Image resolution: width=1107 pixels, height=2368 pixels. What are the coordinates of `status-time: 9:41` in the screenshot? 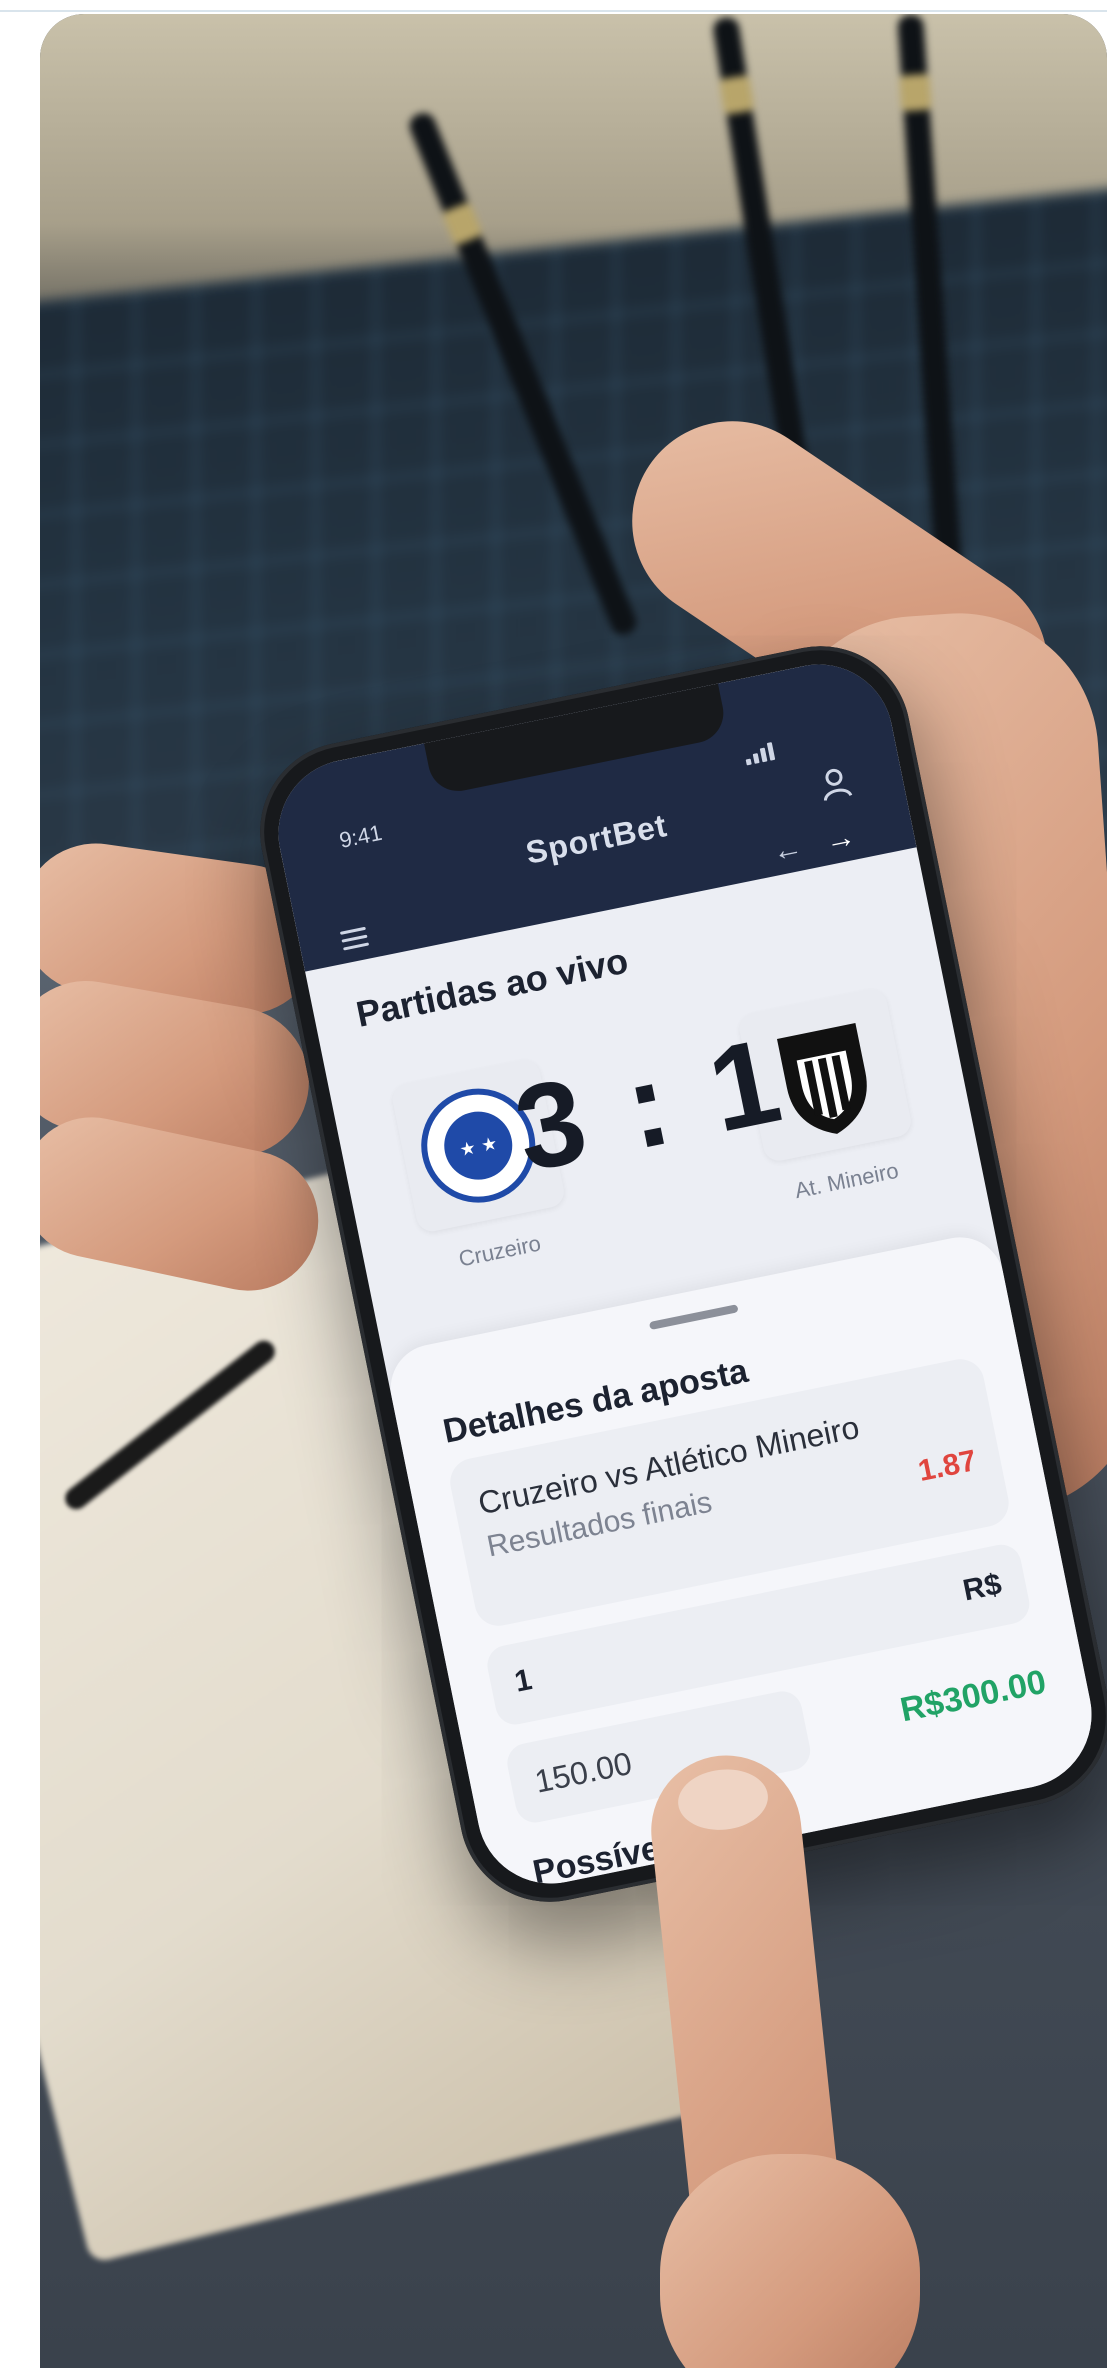 It's located at (361, 836).